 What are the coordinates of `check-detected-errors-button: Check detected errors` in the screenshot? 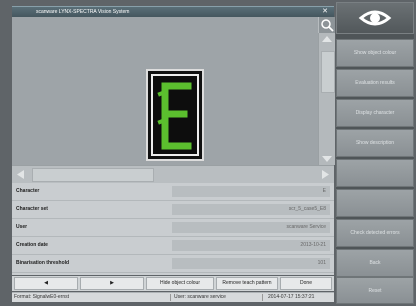 It's located at (375, 233).